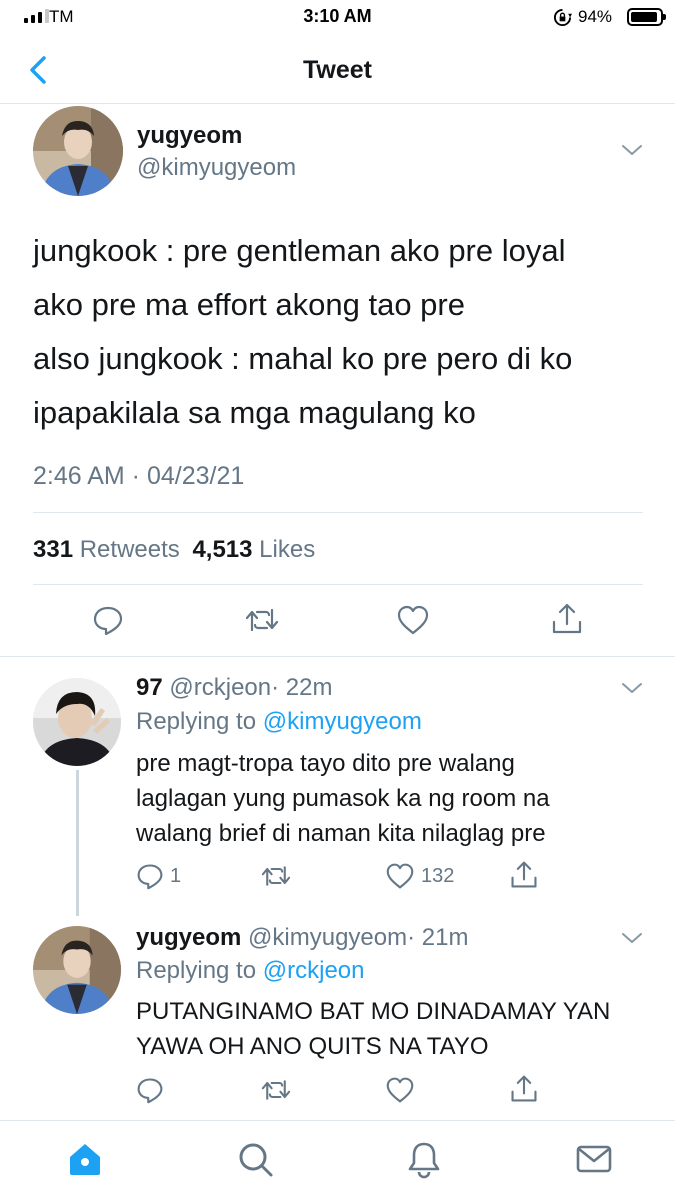 The image size is (675, 1200). What do you see at coordinates (176, 875) in the screenshot?
I see `reply-count: 1` at bounding box center [176, 875].